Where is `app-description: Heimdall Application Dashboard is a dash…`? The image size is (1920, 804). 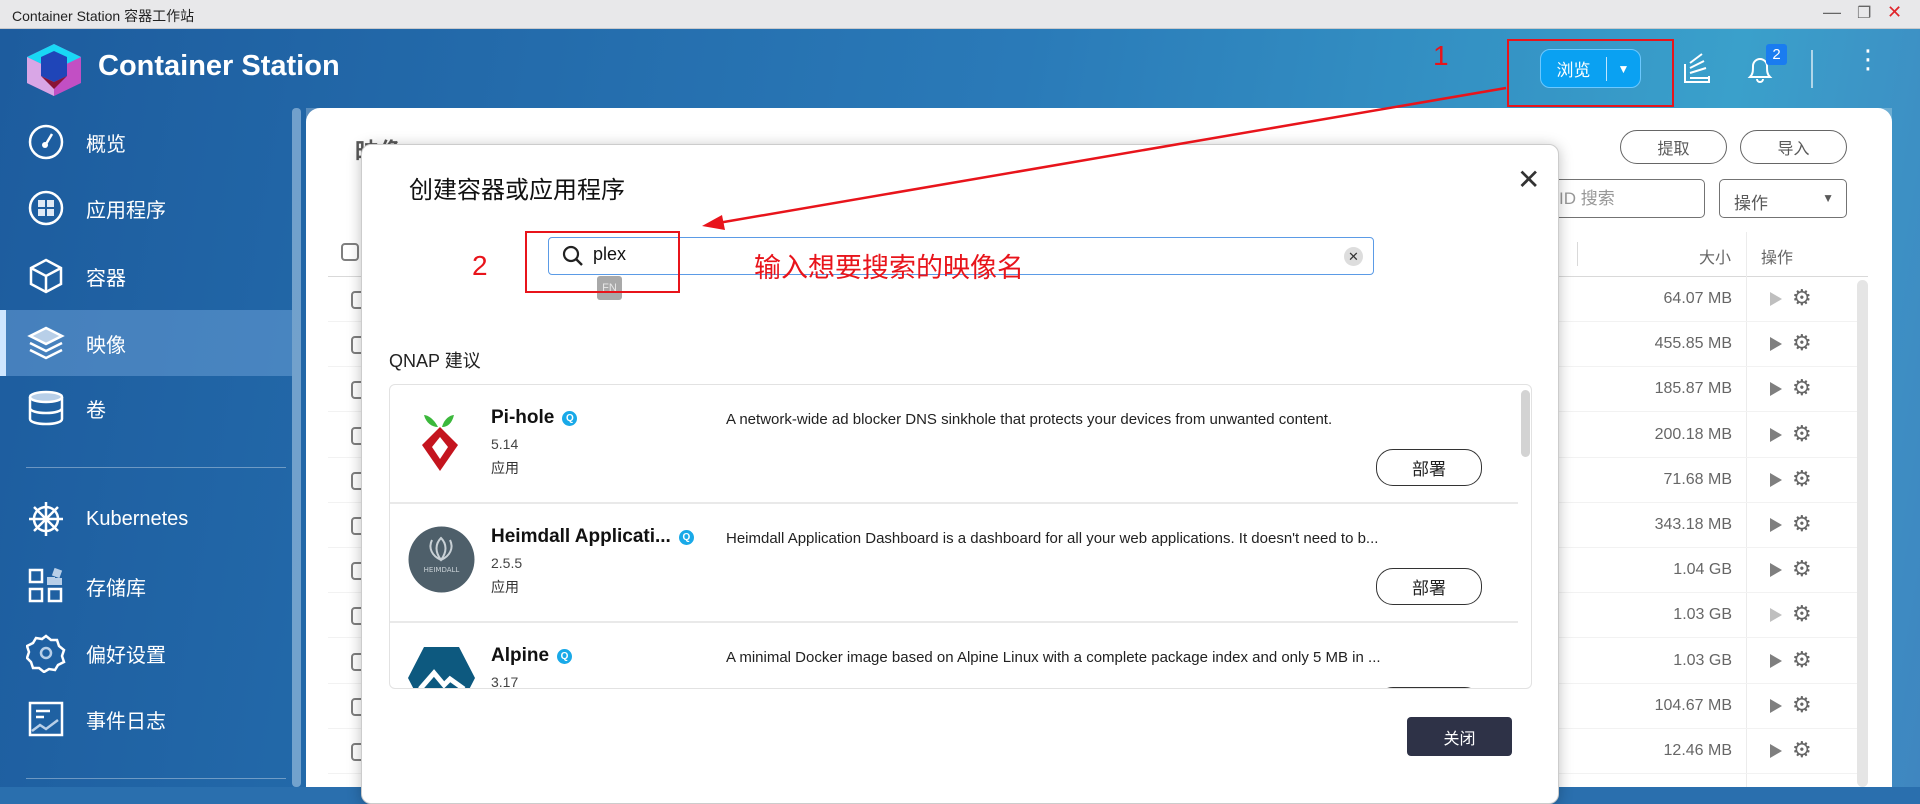
app-description: Heimdall Application Dashboard is a dash… is located at coordinates (1052, 538).